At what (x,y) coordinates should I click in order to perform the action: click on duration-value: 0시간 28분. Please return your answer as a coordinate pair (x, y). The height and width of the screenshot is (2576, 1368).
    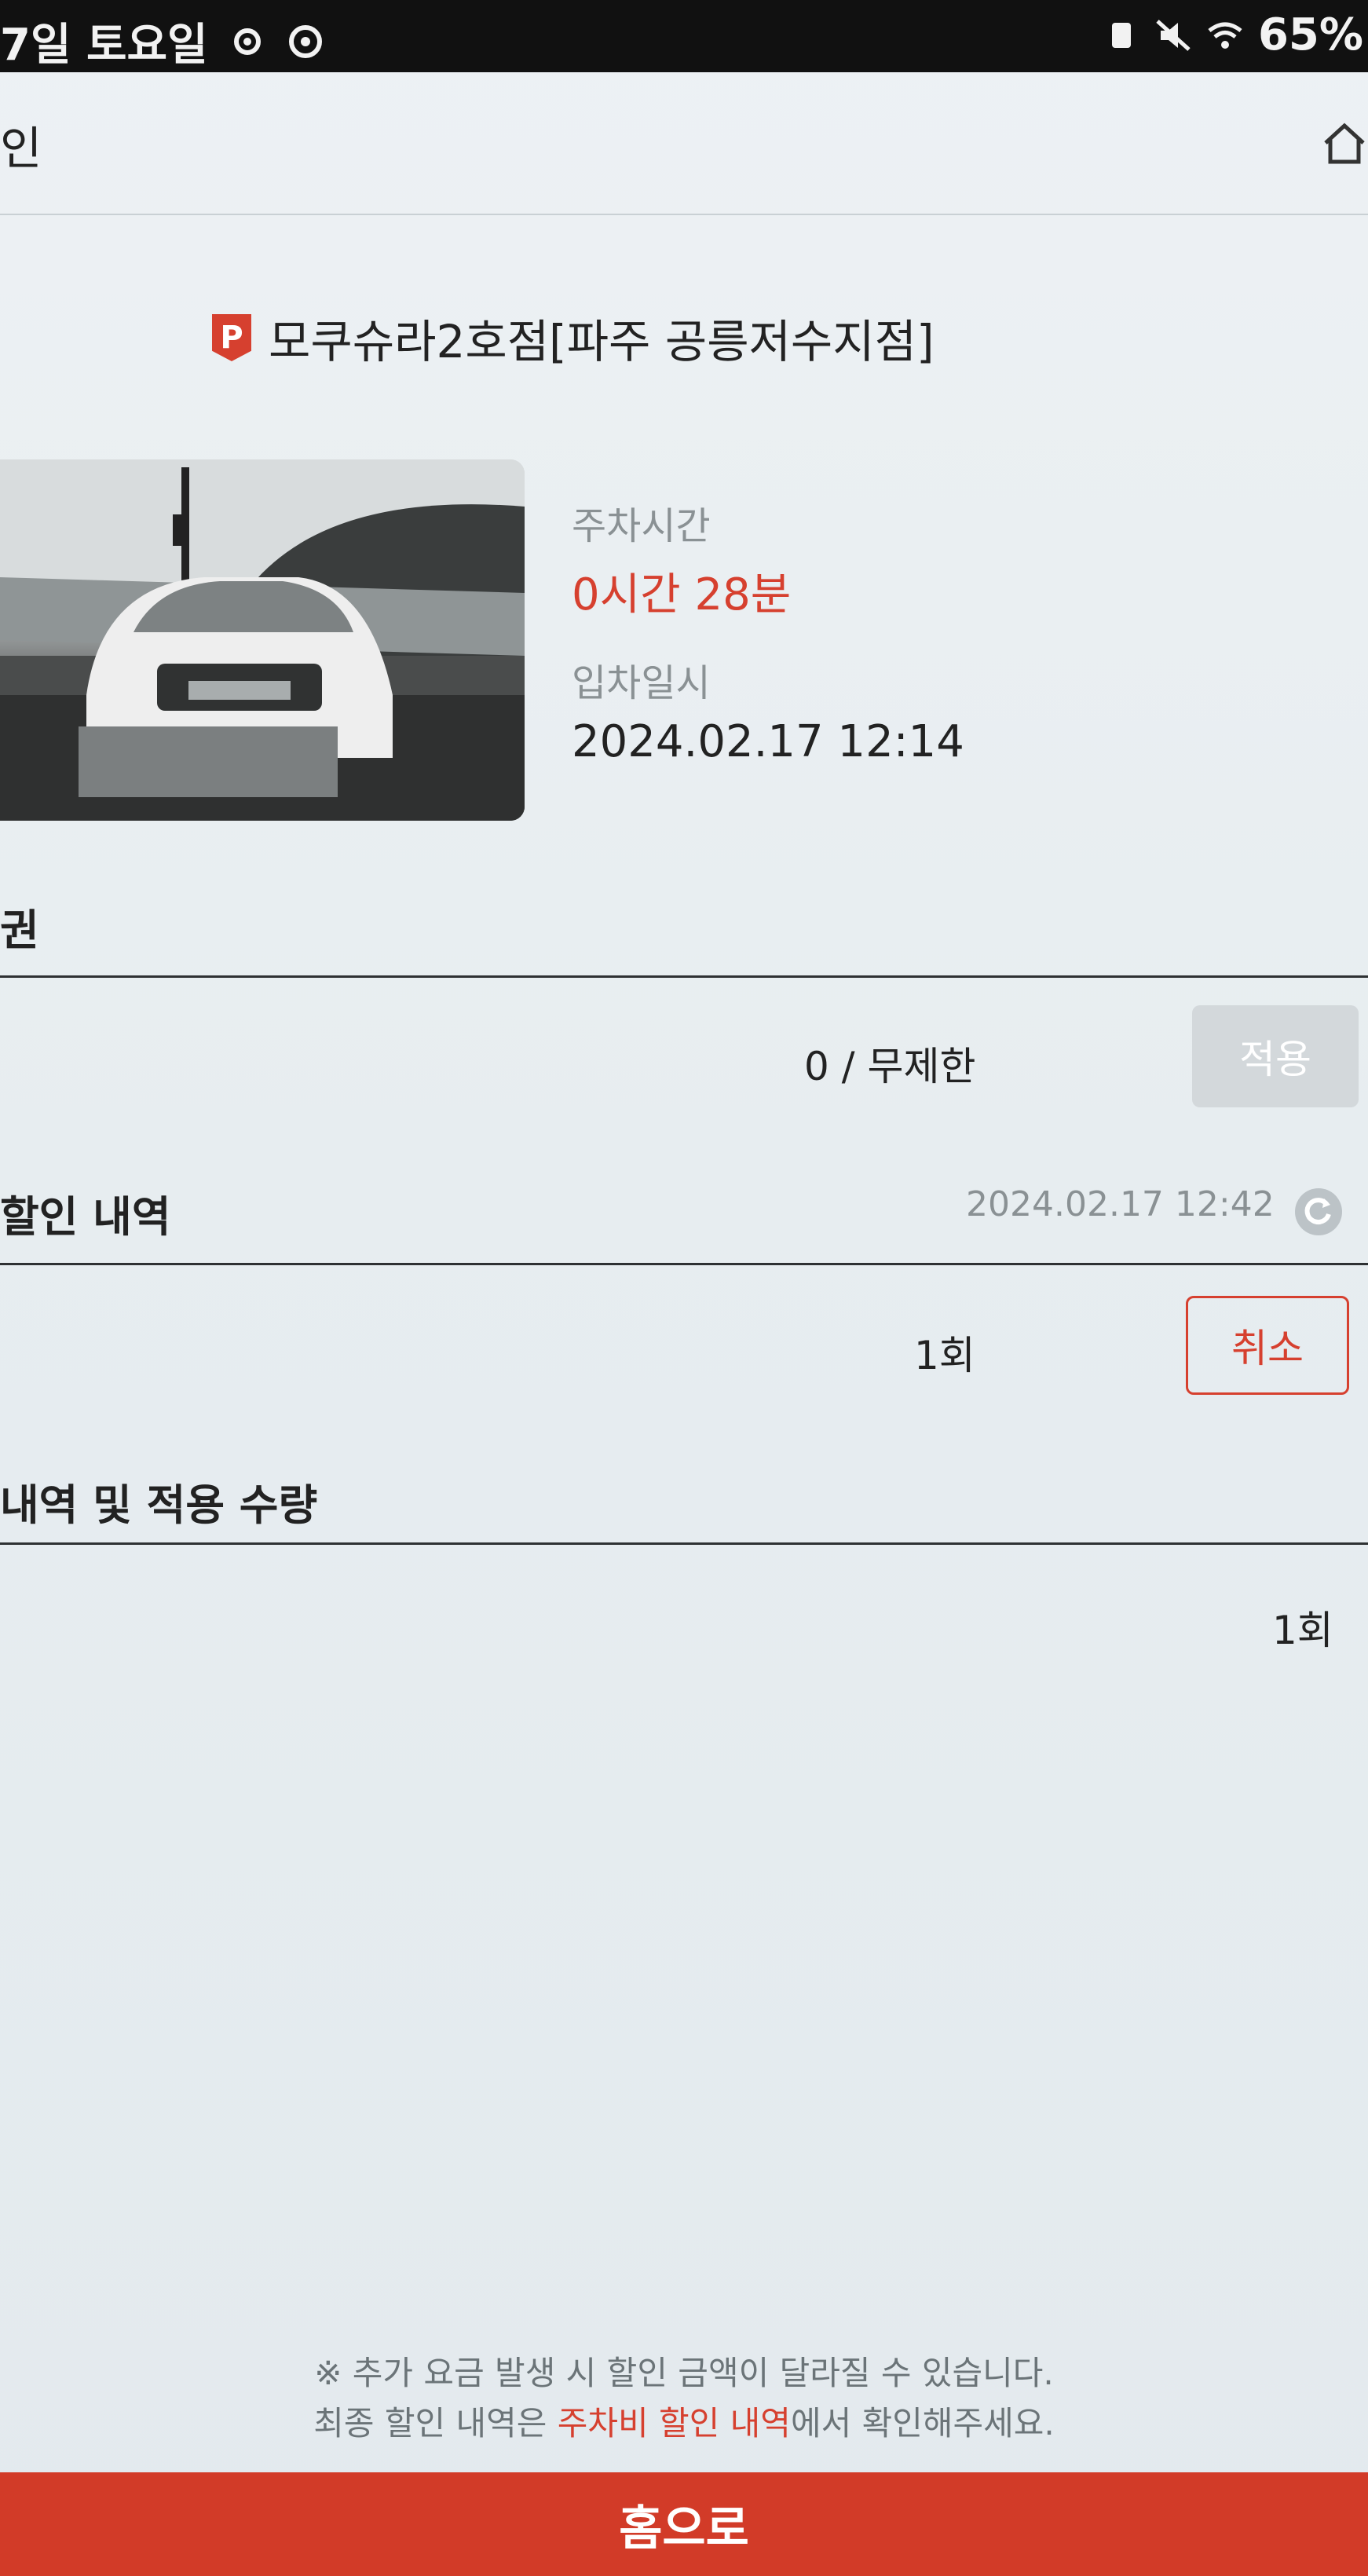
    Looking at the image, I should click on (682, 595).